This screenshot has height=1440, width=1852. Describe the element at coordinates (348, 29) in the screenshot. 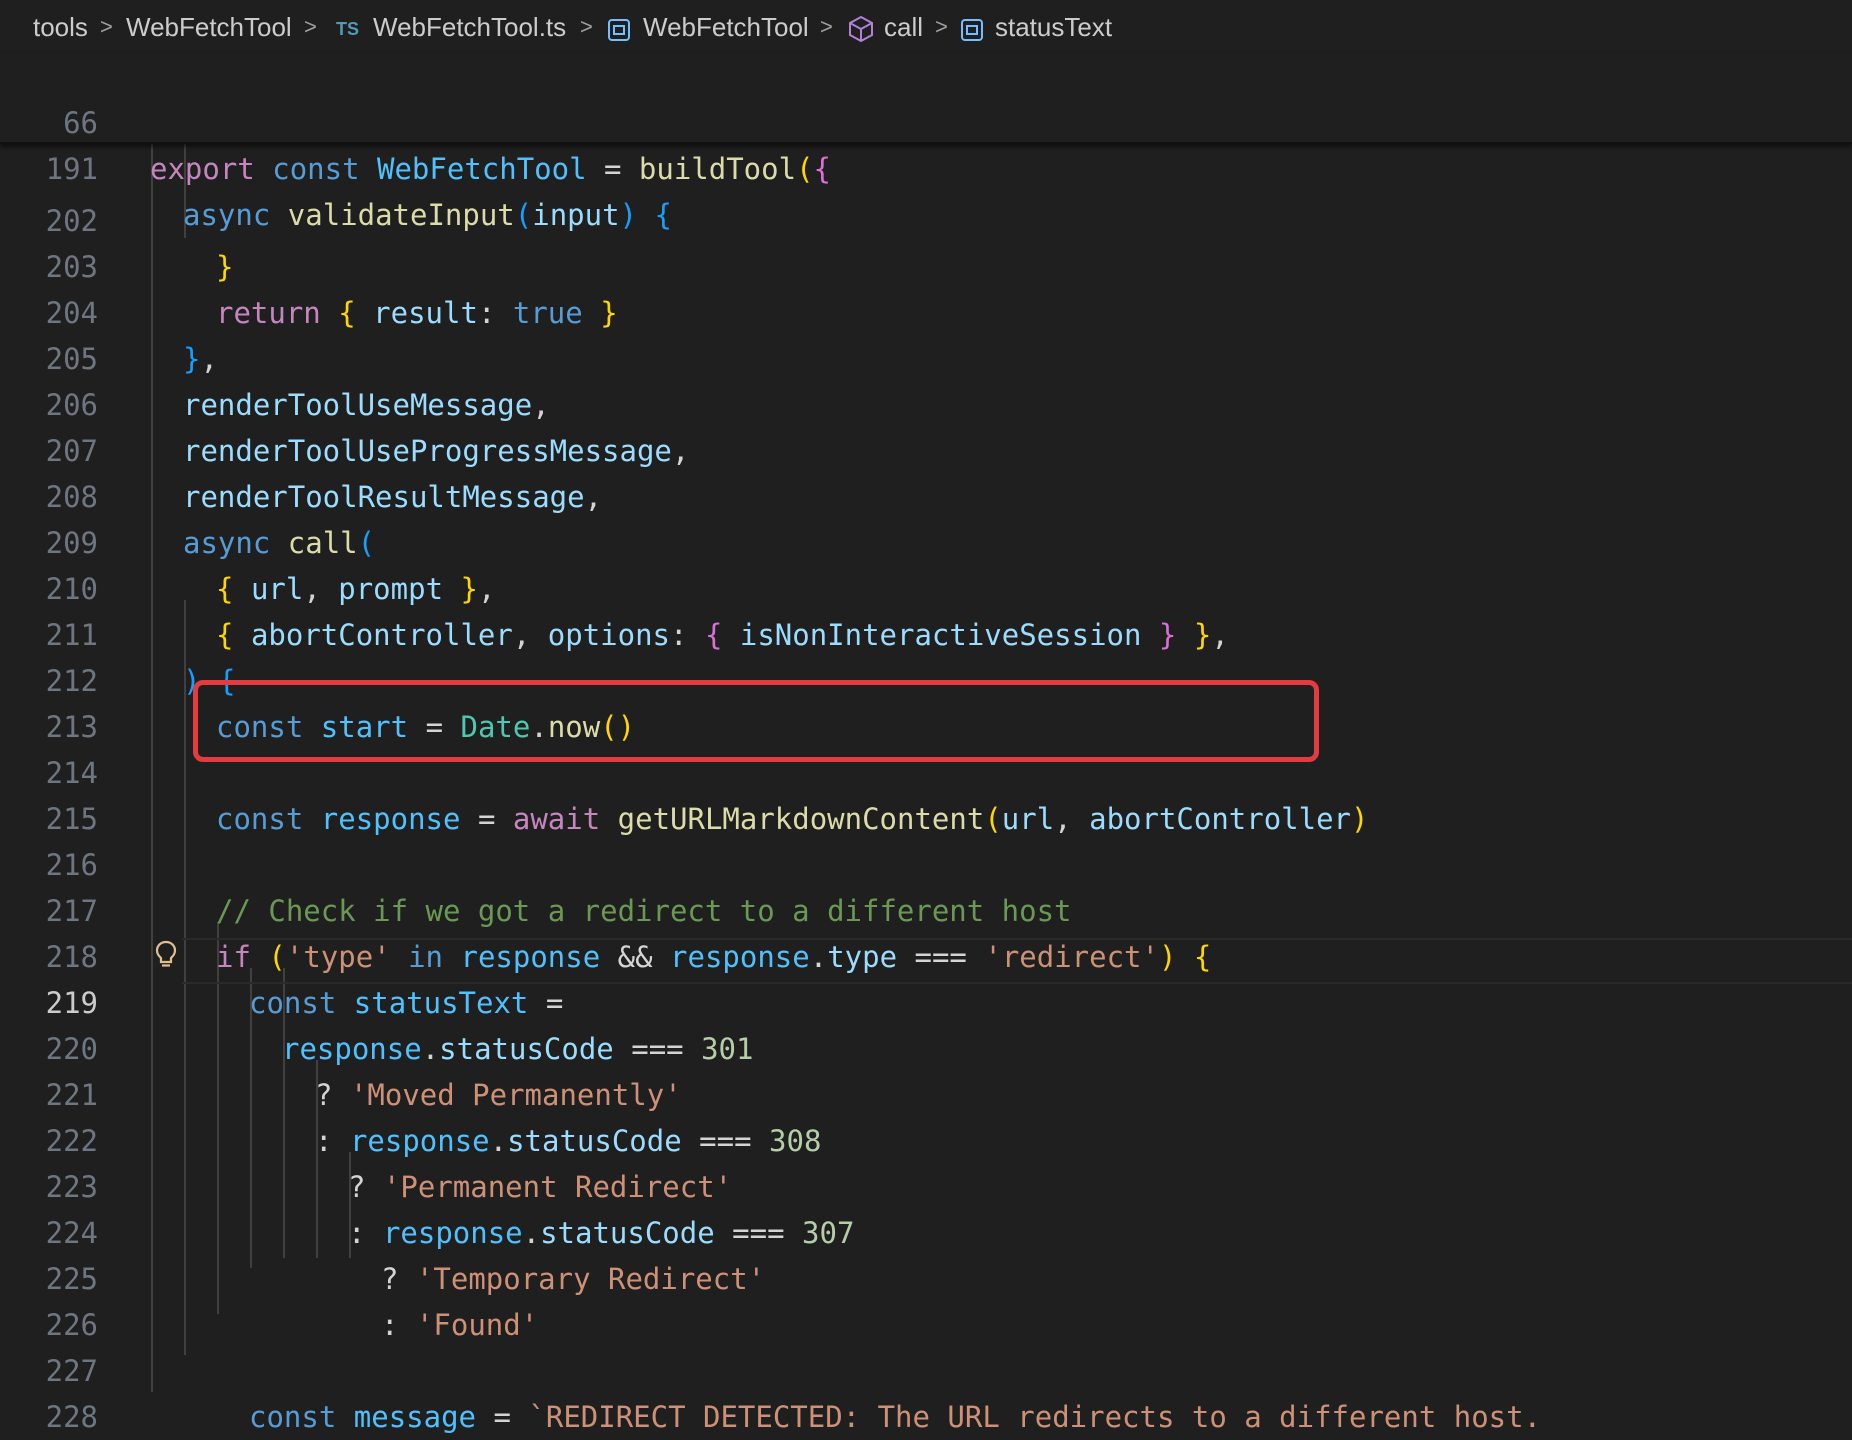

I see `ts-file-icon: TS` at that location.